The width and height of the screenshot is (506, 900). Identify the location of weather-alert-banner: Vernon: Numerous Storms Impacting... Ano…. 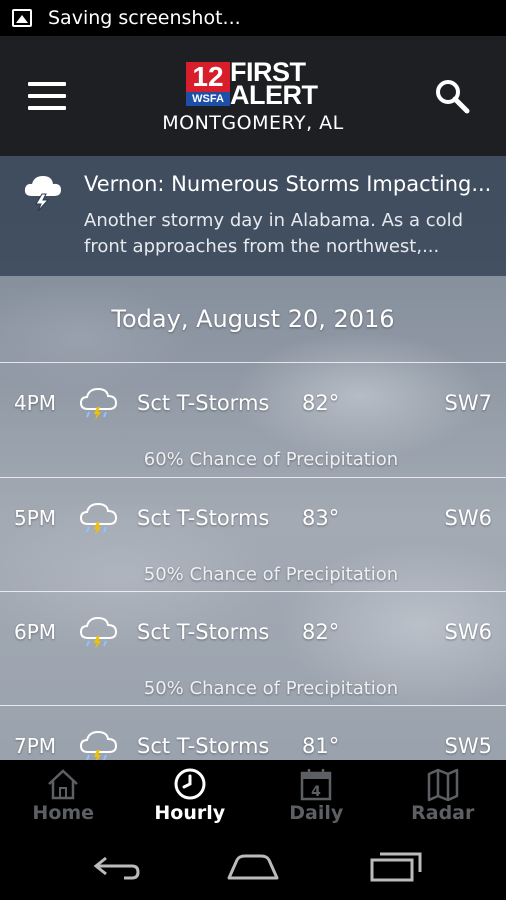
(253, 216).